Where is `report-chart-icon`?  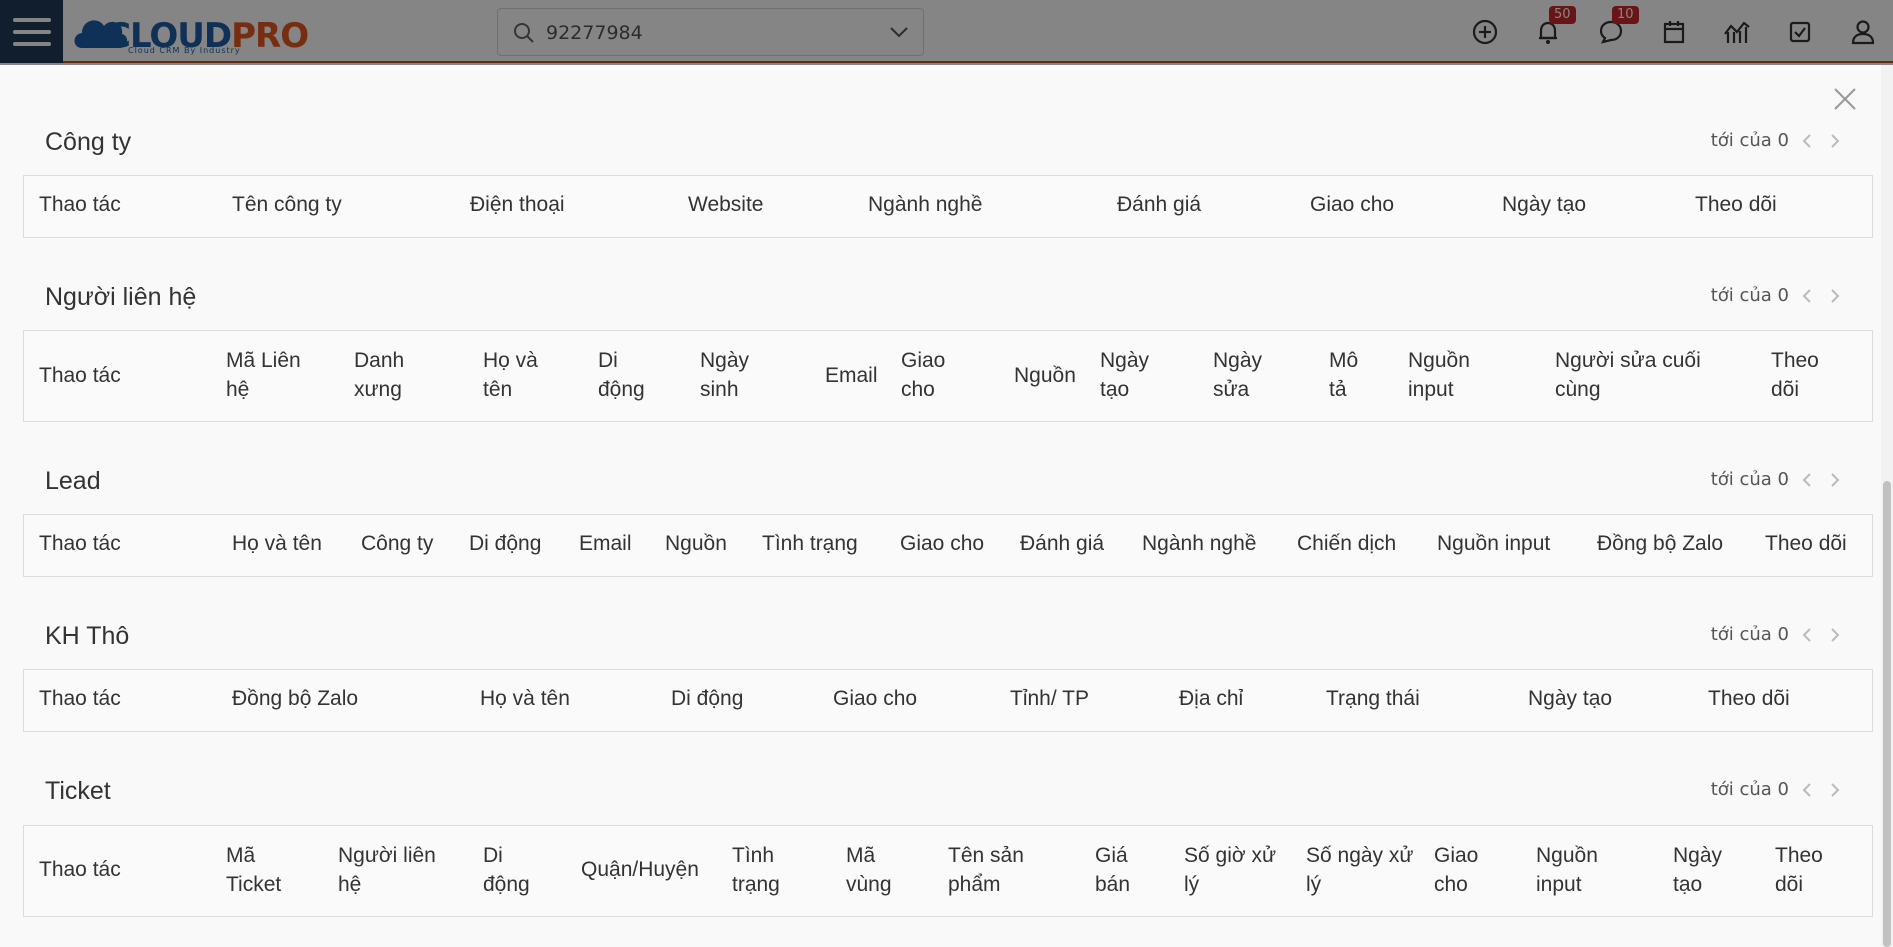
report-chart-icon is located at coordinates (1737, 32).